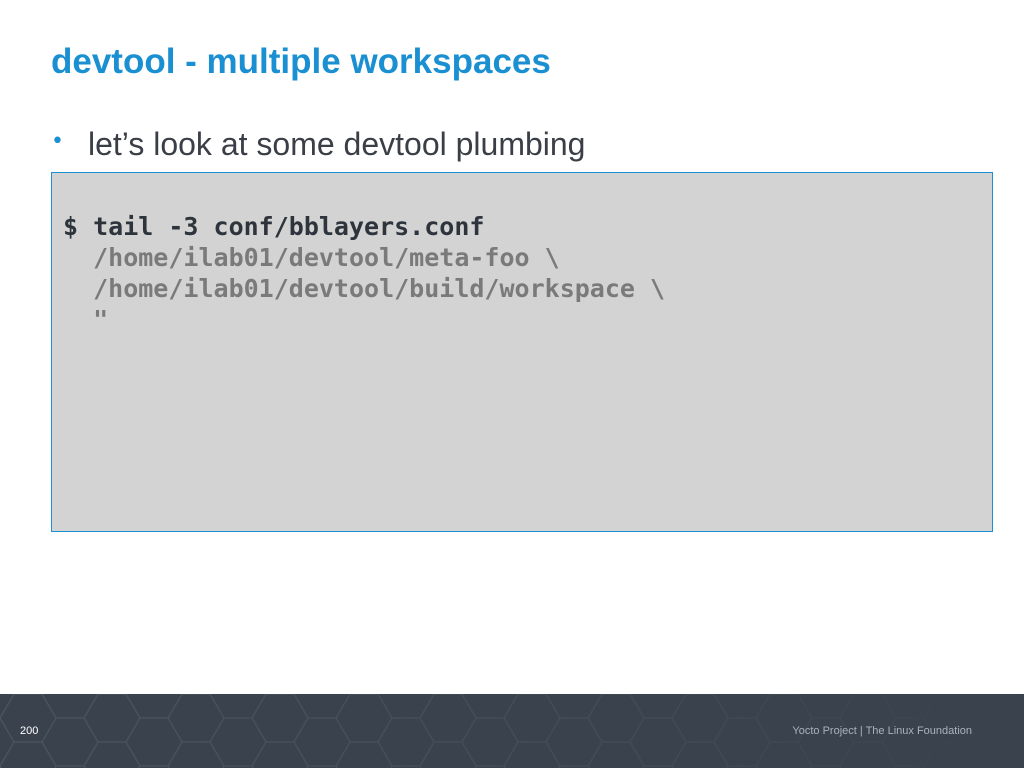 This screenshot has width=1024, height=768. I want to click on code-command-line: $ tail -3 conf/bblayers.conf, so click(274, 226).